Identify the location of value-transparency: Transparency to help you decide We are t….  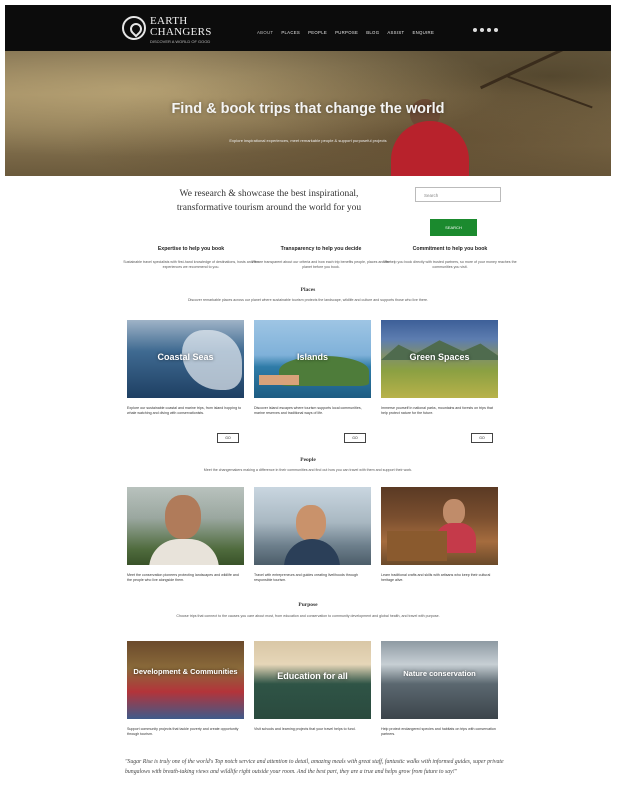
(321, 257).